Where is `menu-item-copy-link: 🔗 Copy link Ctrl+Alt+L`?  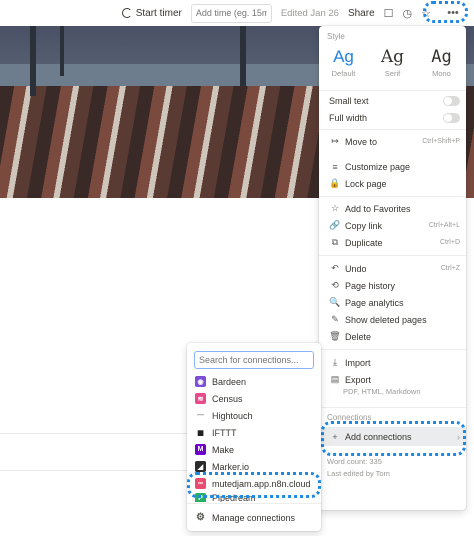
menu-item-copy-link: 🔗 Copy link Ctrl+Alt+L is located at coordinates (392, 225).